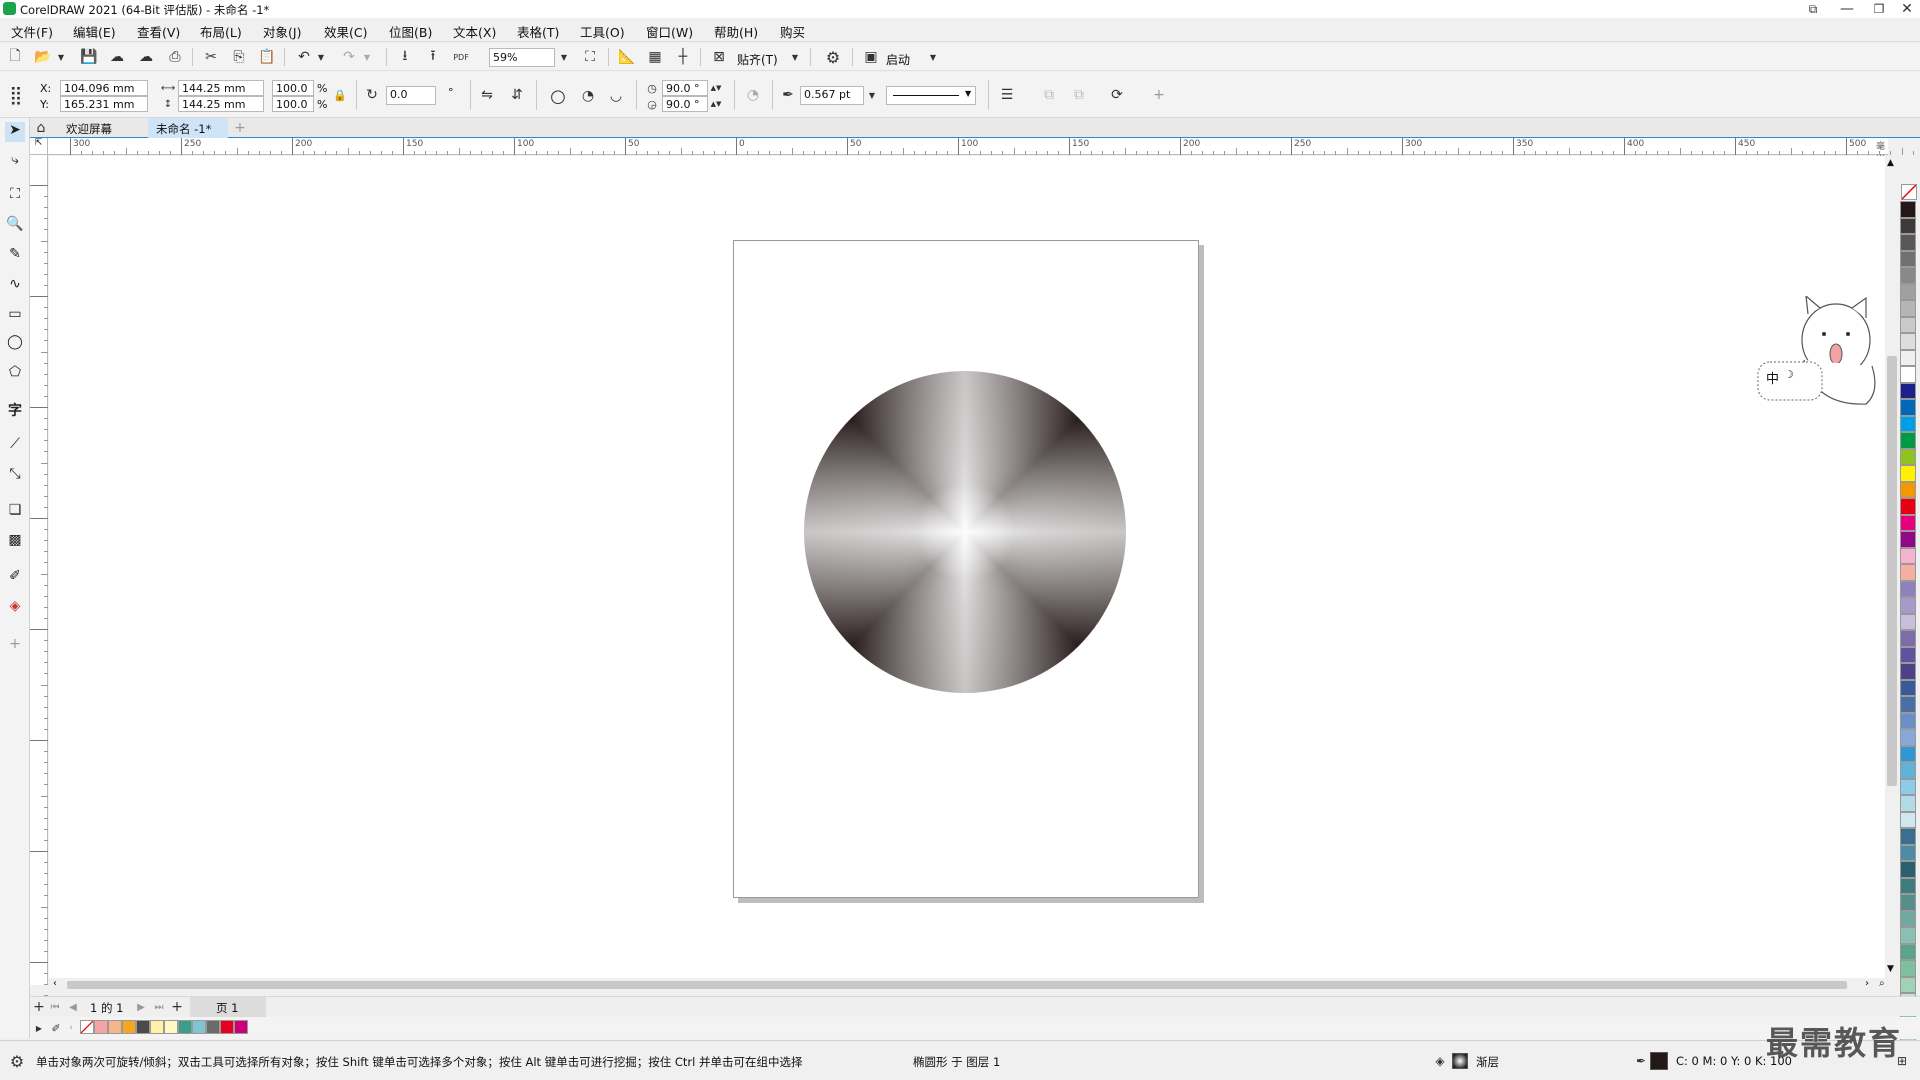 This screenshot has height=1080, width=1920. I want to click on vertical-scrollbar: ▲ ▼, so click(1892, 567).